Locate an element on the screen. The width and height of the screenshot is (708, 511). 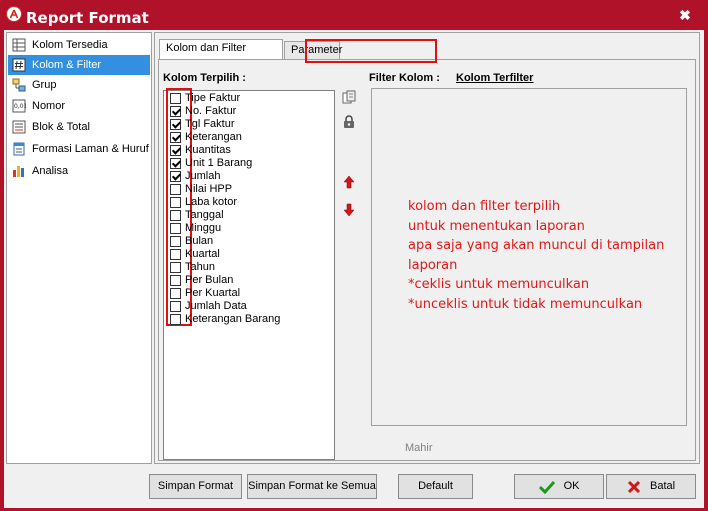
column-checkbox-row: Minggu is located at coordinates (195, 228).